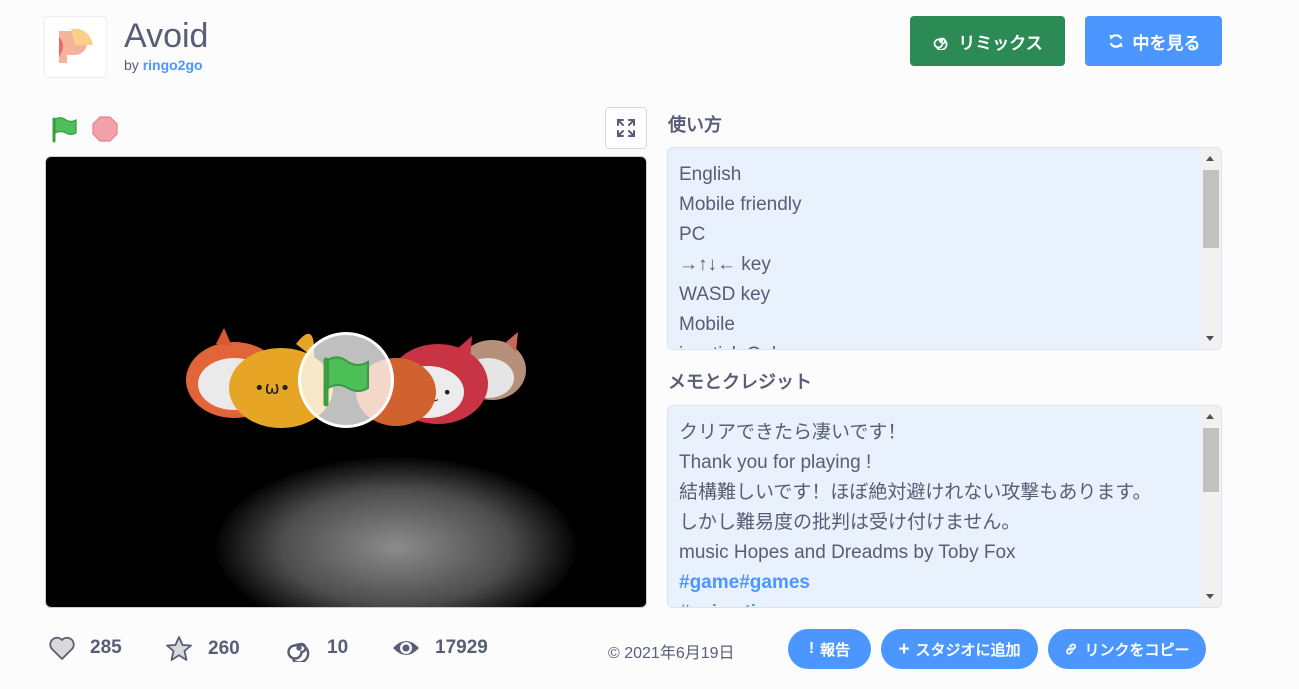 This screenshot has width=1299, height=689. I want to click on link-icon, so click(1071, 649).